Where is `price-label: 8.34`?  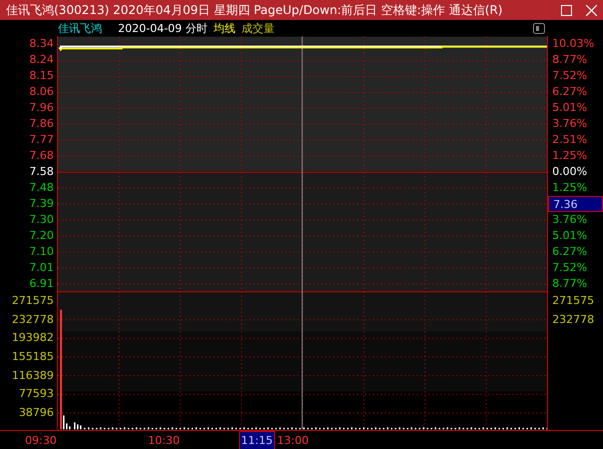
price-label: 8.34 is located at coordinates (41, 44).